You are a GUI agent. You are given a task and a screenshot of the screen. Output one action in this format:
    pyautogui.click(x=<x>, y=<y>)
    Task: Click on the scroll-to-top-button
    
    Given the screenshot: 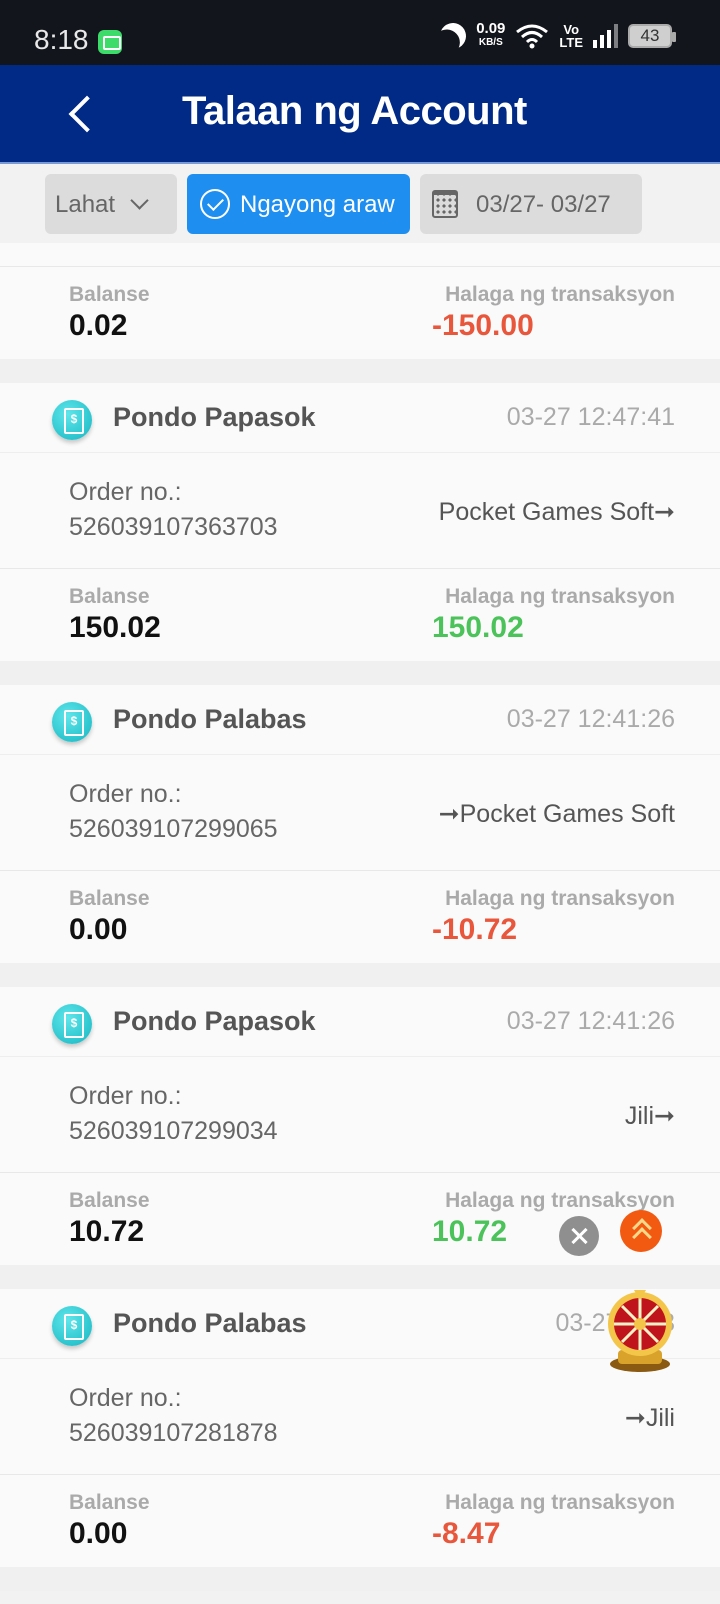 What is the action you would take?
    pyautogui.click(x=641, y=1231)
    